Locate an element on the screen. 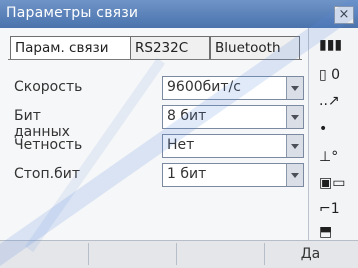 This screenshot has height=268, width=358. tab-comm-params: Парам. связи is located at coordinates (71, 48).